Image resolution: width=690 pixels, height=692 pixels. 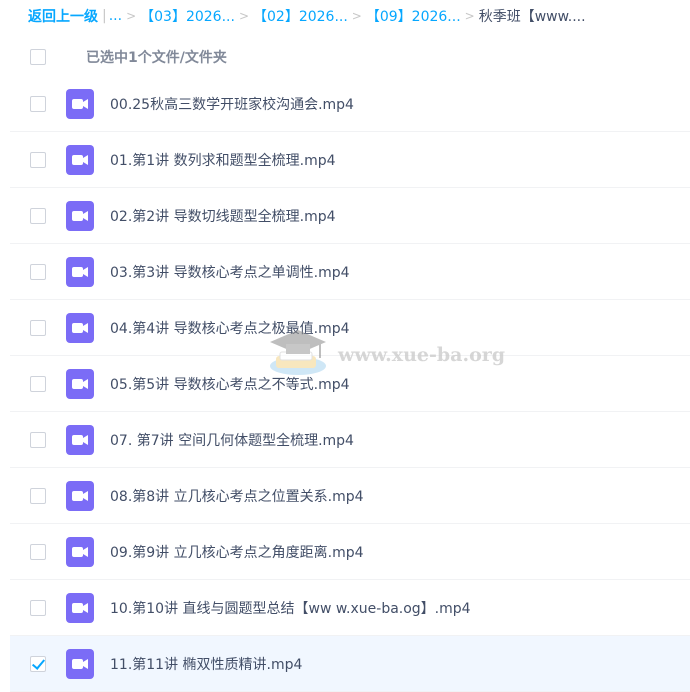 I want to click on file-row: 08.第8讲 立几核心考点之位置关系.mp4, so click(x=350, y=496).